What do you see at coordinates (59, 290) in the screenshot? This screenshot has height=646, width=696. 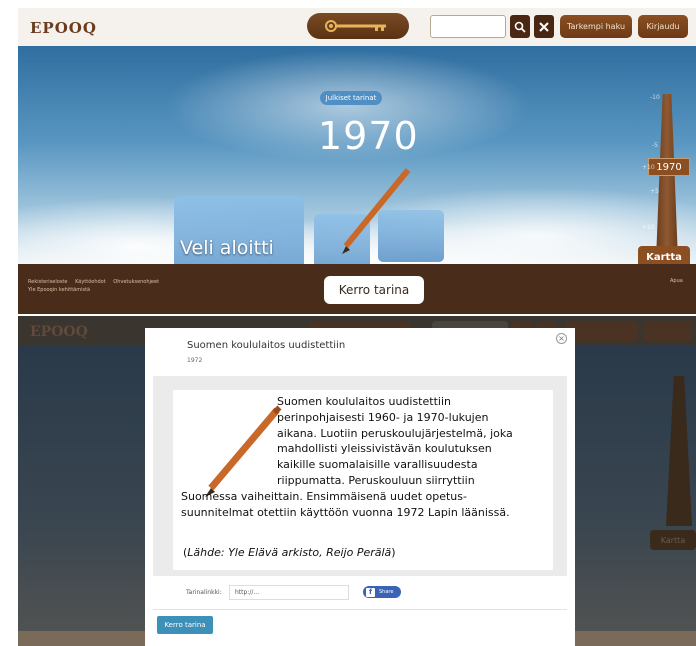 I see `footer-link: Yle Epooqin kehittämistä` at bounding box center [59, 290].